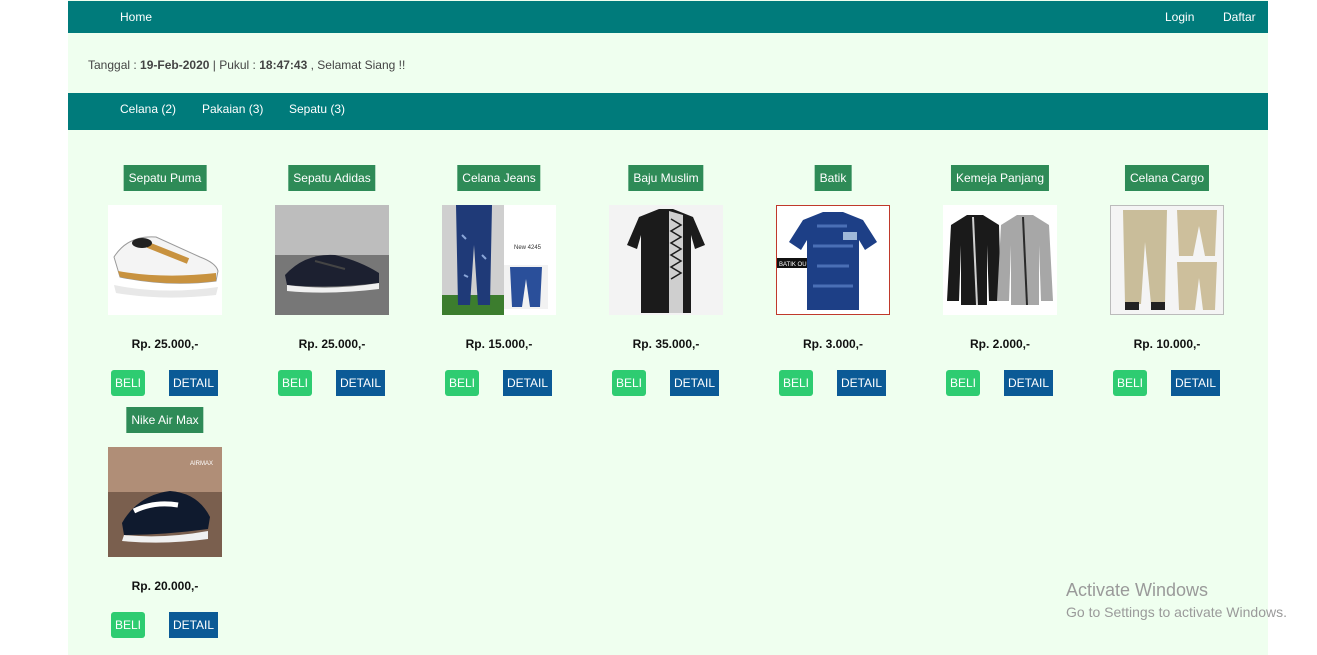  I want to click on product-image-jeans: New 4245, so click(499, 260).